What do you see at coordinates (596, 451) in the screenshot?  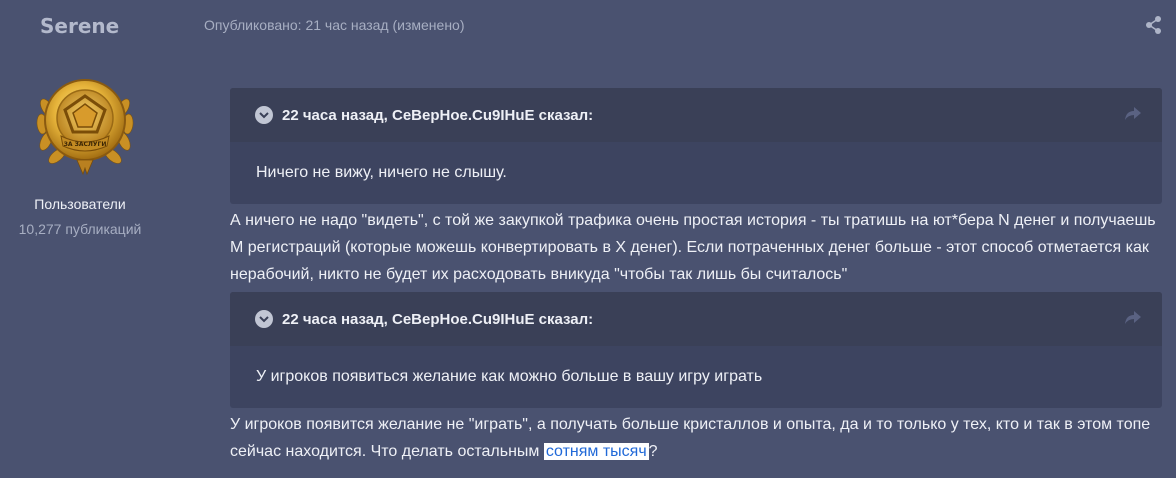 I see `inline-link: сотням тысяч` at bounding box center [596, 451].